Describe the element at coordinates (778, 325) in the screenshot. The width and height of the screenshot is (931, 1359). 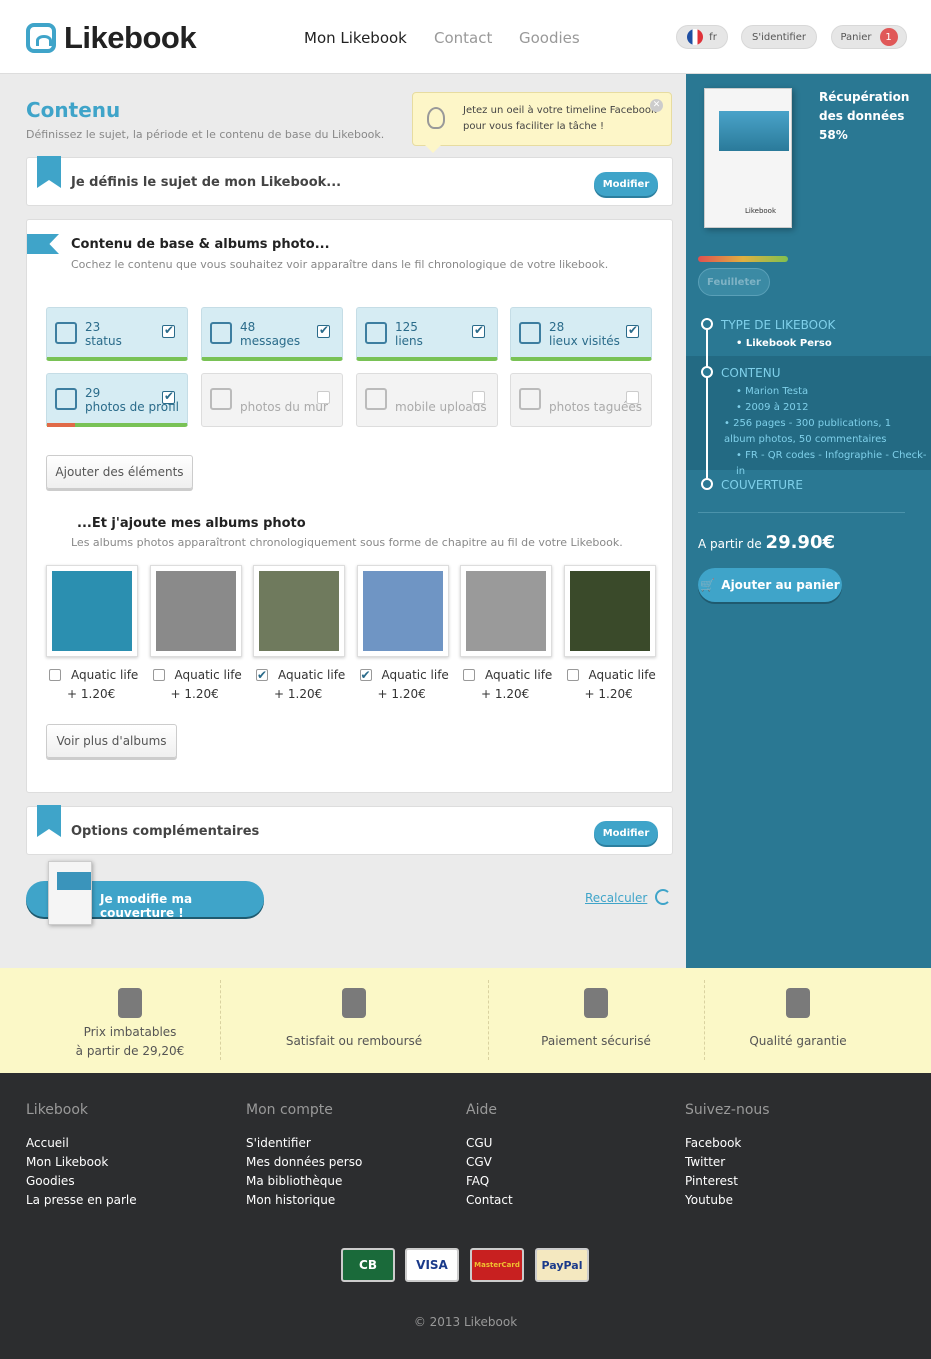
I see `type-section-title: TYPE DE LIKEBOOK` at that location.